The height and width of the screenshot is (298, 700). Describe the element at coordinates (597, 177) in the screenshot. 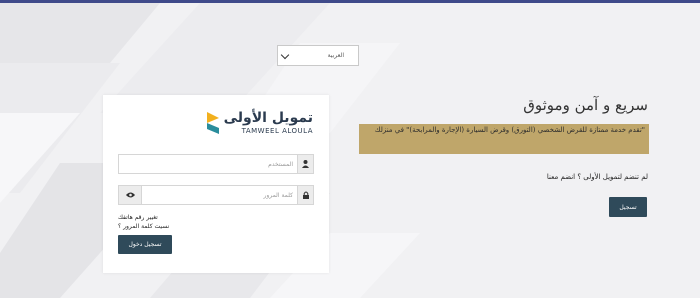

I see `signup-prompt: لم تنضم لتمويل الأولى ؟ انضم معنا` at that location.